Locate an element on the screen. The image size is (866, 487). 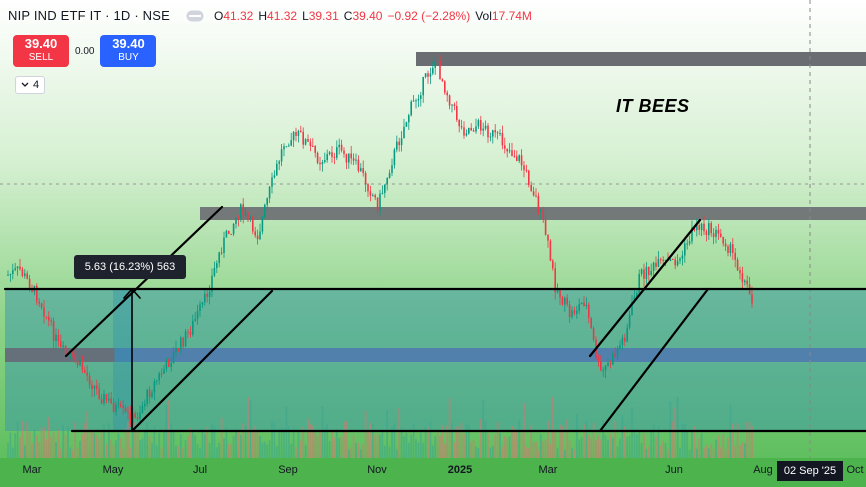
measurement-label: 5.63 (16.23%) 563 is located at coordinates (130, 267).